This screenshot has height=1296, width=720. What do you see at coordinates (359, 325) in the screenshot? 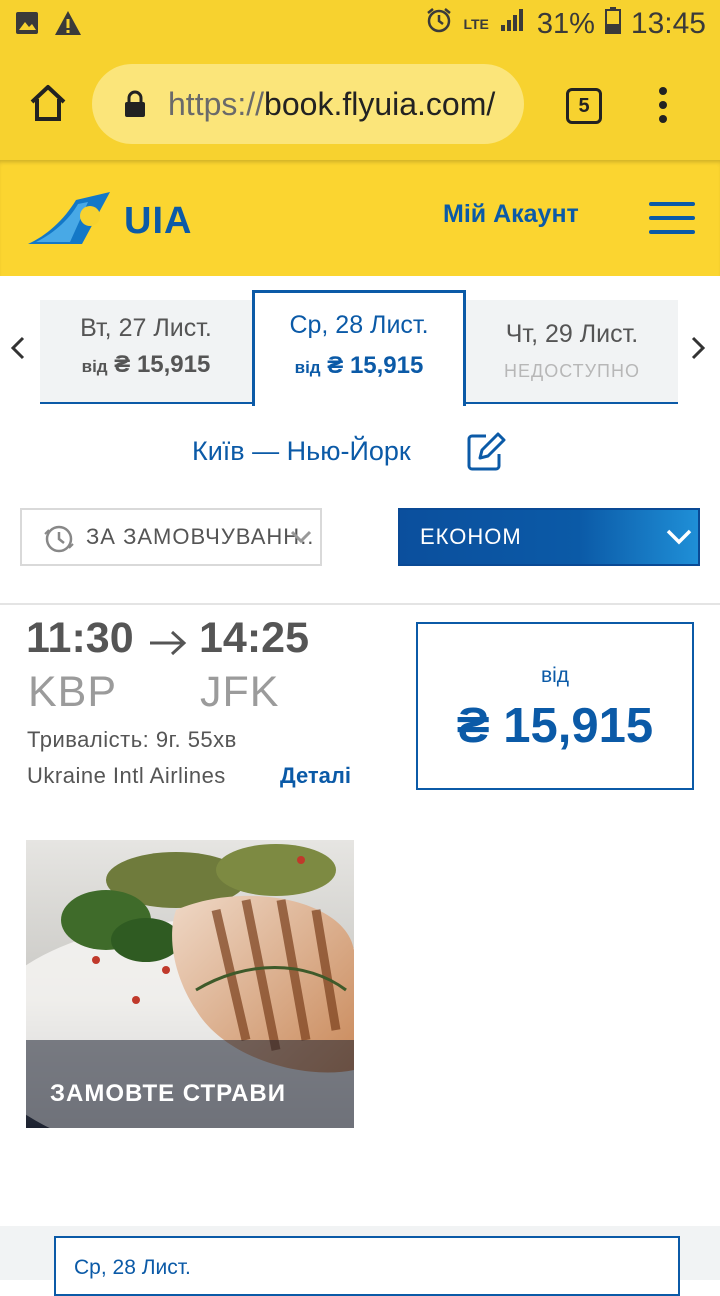
I see `date-tab-day: Ср, 28 Лист.` at bounding box center [359, 325].